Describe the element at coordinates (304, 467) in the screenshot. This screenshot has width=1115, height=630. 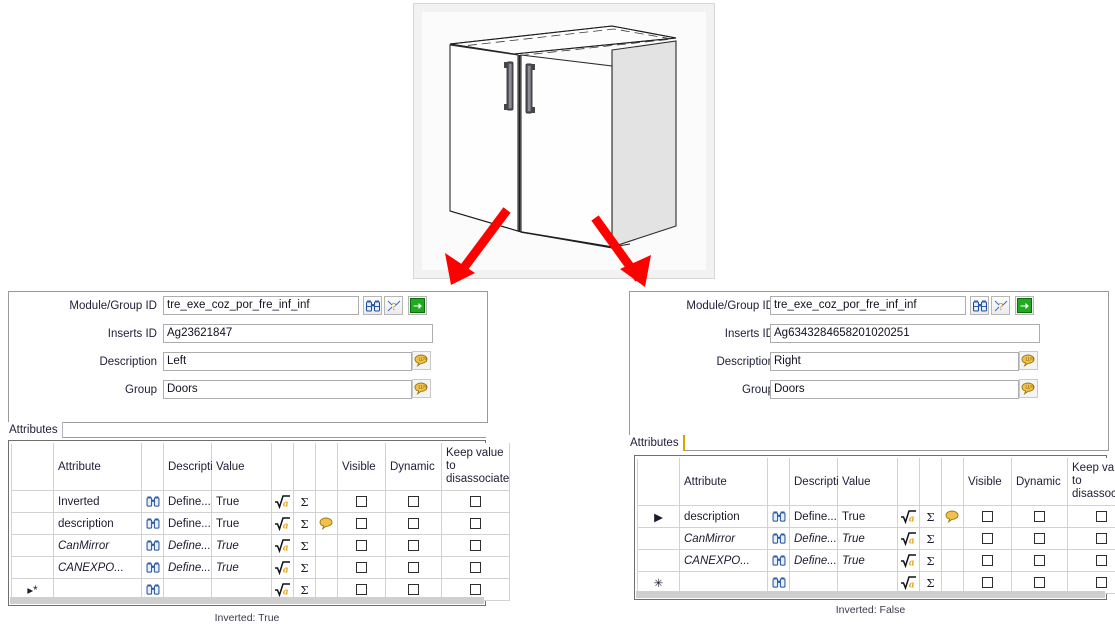
I see `th-sum-left` at that location.